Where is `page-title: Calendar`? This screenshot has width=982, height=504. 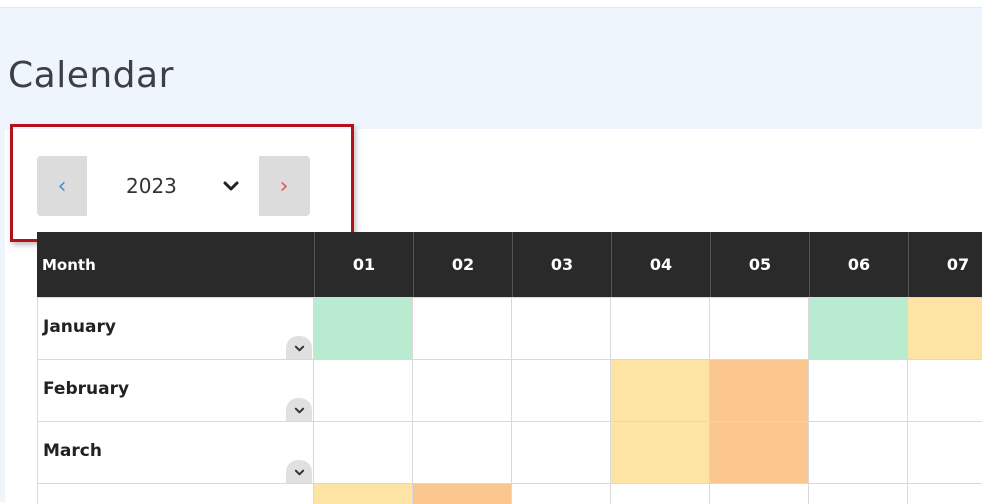 page-title: Calendar is located at coordinates (91, 75).